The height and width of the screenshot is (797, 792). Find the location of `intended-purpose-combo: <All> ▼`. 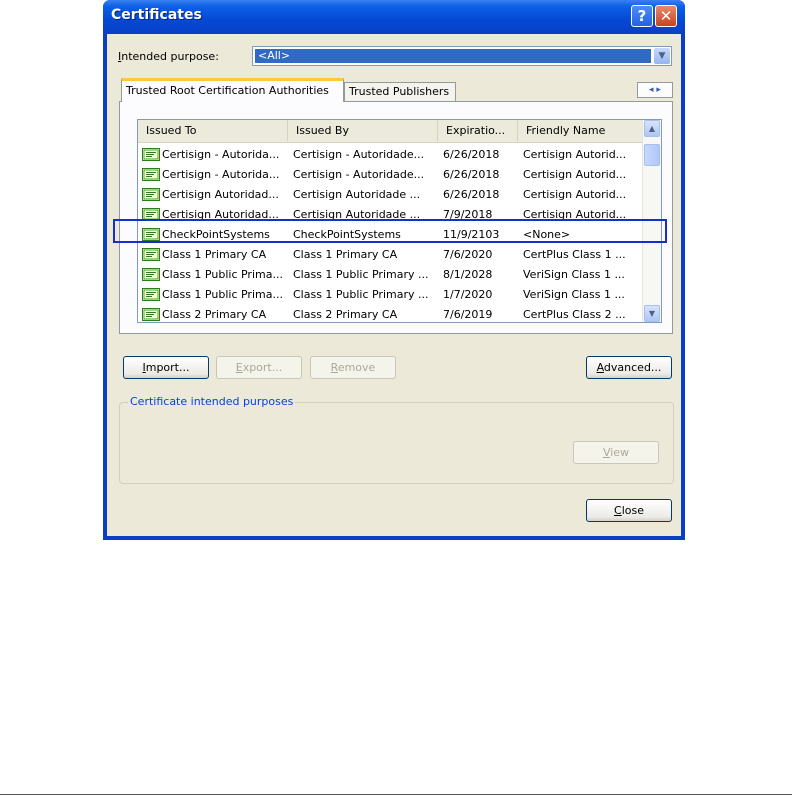

intended-purpose-combo: <All> ▼ is located at coordinates (462, 56).